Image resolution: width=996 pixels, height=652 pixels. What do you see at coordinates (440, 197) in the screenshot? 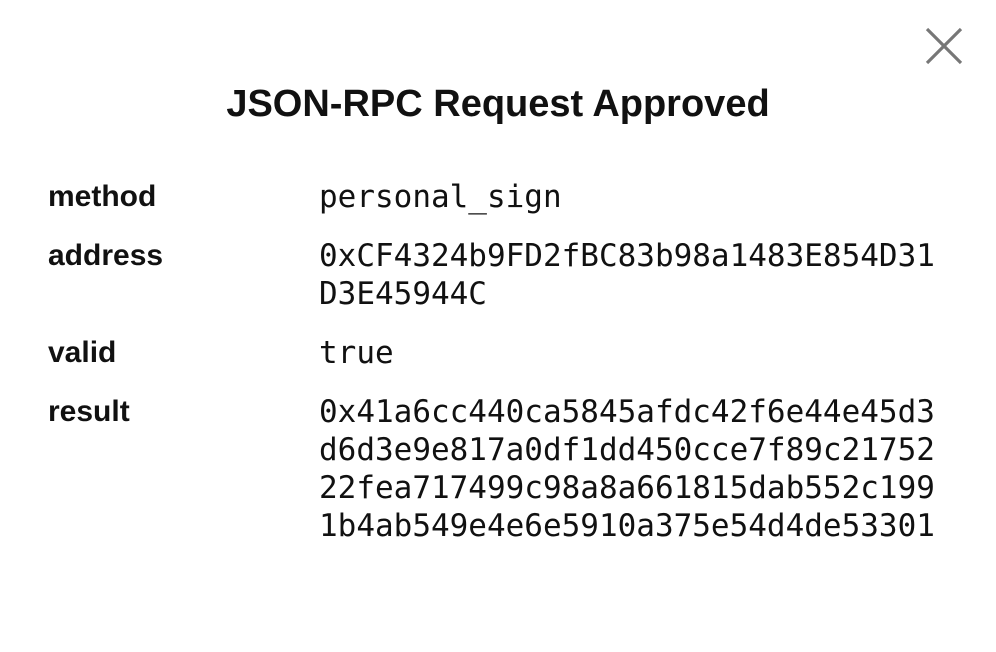
I see `detail-value: personal_sign` at bounding box center [440, 197].